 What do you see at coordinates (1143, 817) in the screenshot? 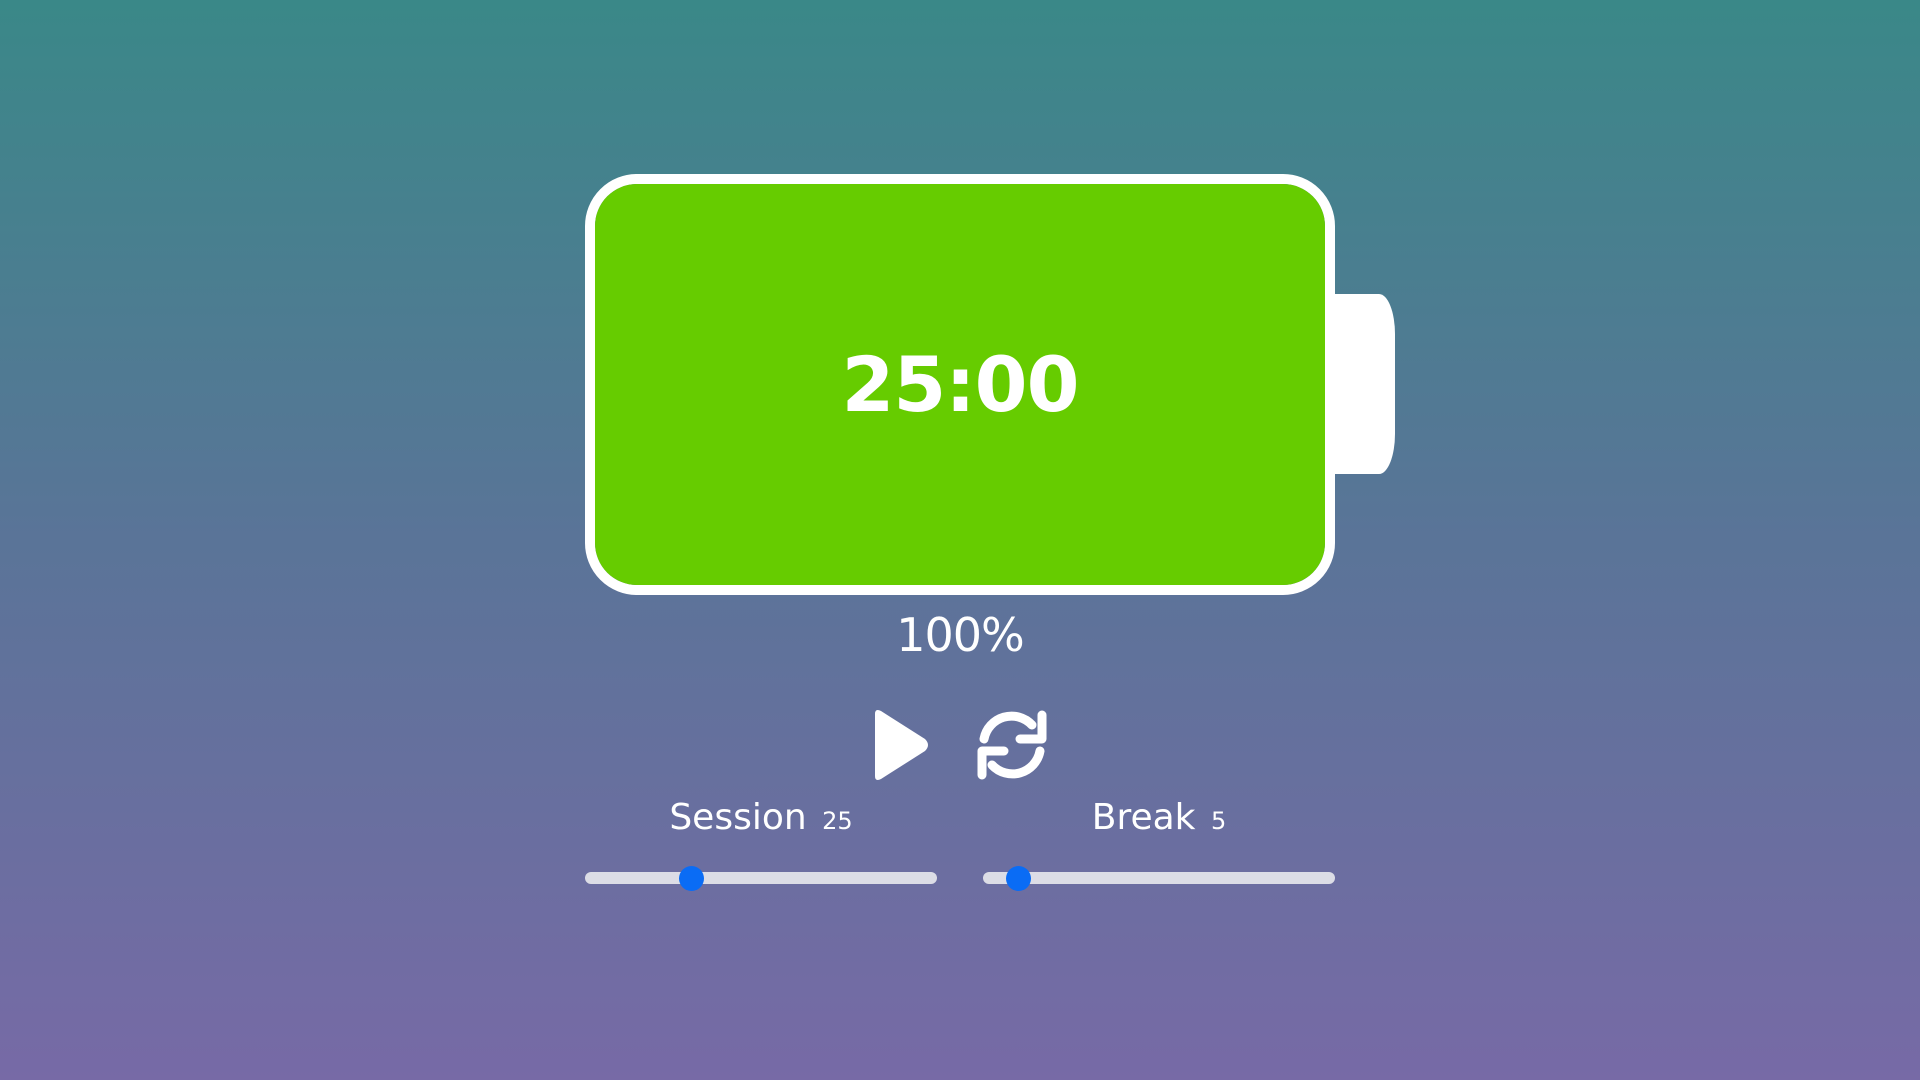
I see `break-label-text: Break` at bounding box center [1143, 817].